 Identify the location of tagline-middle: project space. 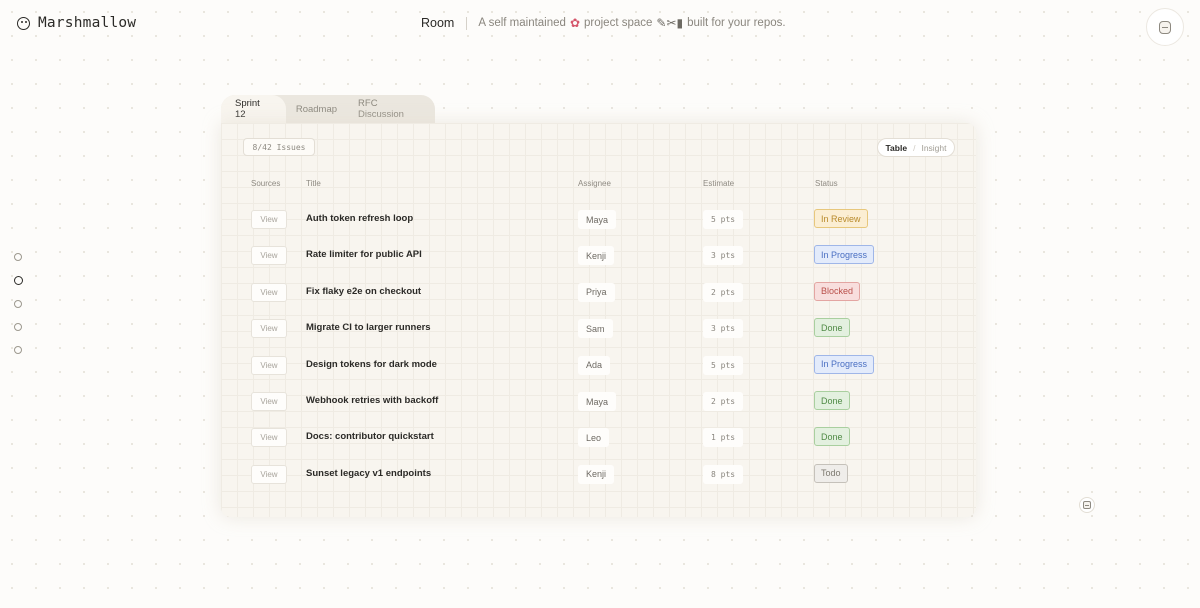
(618, 23).